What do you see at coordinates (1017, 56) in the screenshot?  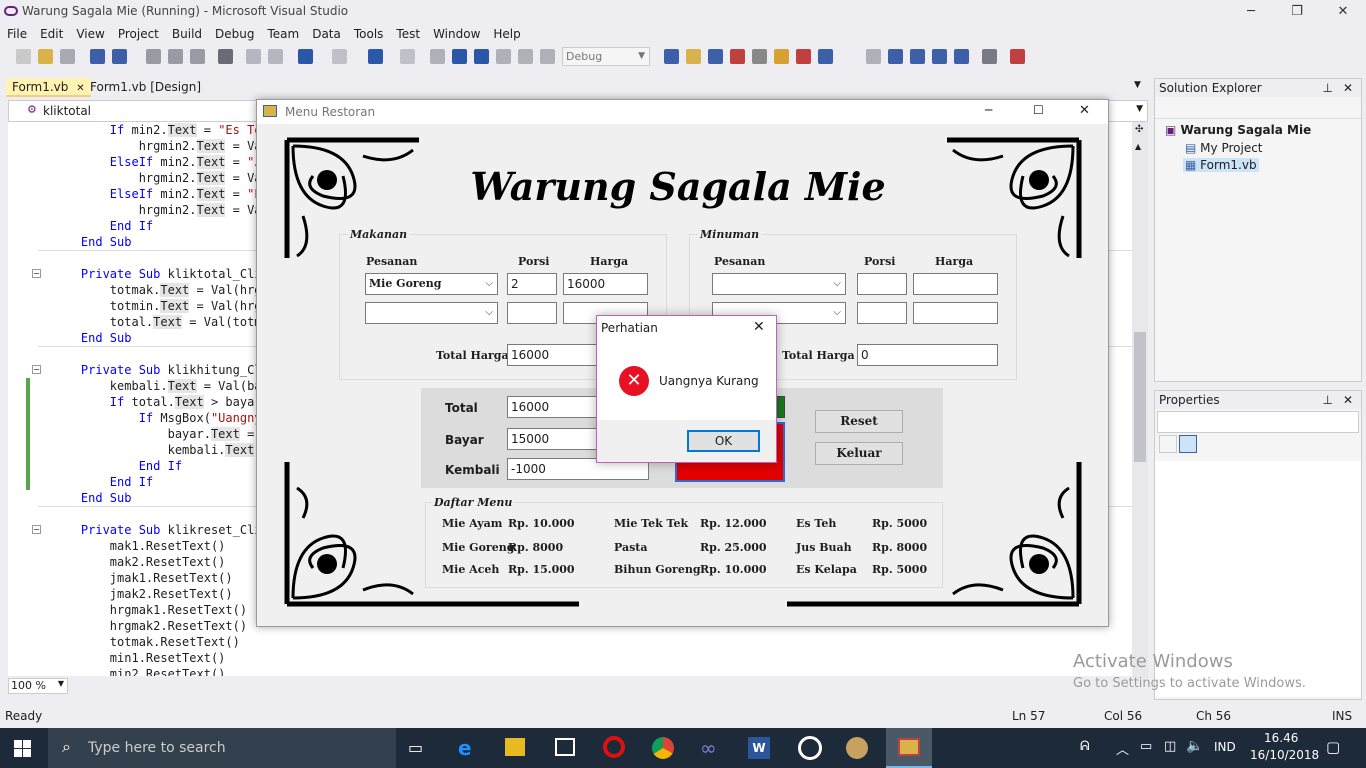 I see `breakpoint-icon` at bounding box center [1017, 56].